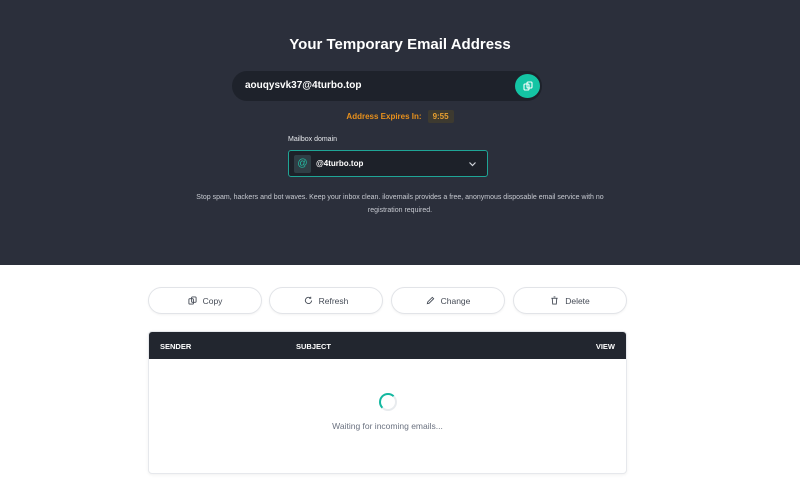 The image size is (800, 484). Describe the element at coordinates (176, 346) in the screenshot. I see `sender-column-header: SENDER` at that location.